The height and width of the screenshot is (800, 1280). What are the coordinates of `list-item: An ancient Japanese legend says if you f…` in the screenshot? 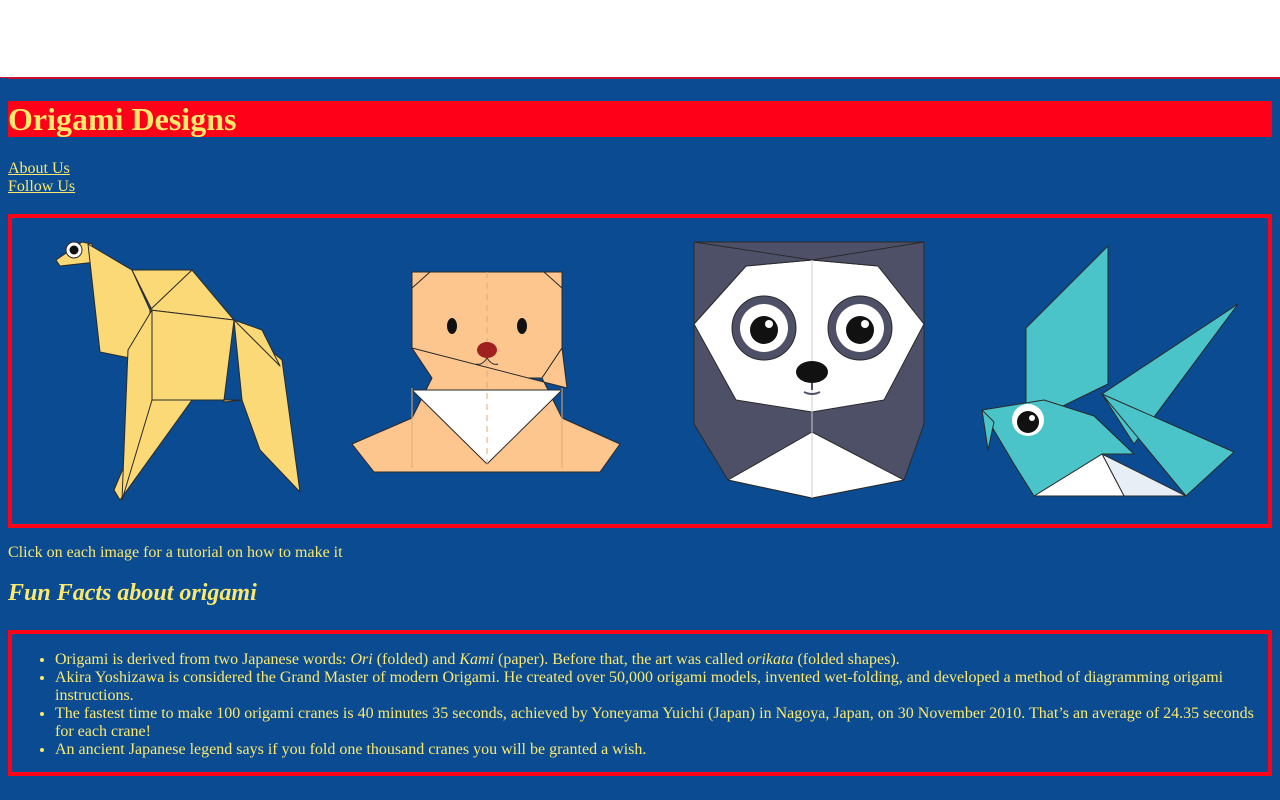 It's located at (657, 750).